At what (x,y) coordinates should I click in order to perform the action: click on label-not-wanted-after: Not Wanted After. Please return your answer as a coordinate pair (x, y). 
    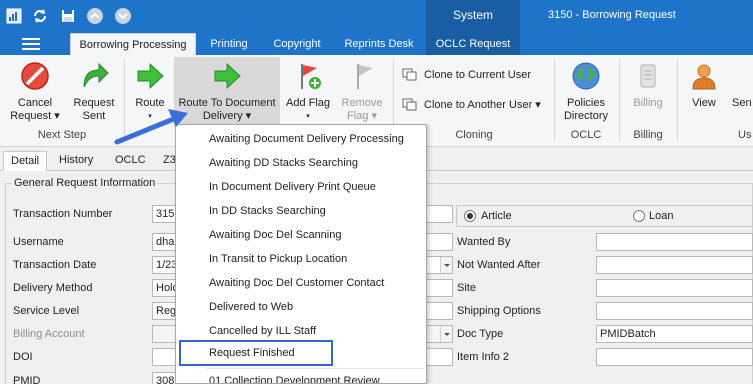
    Looking at the image, I should click on (499, 265).